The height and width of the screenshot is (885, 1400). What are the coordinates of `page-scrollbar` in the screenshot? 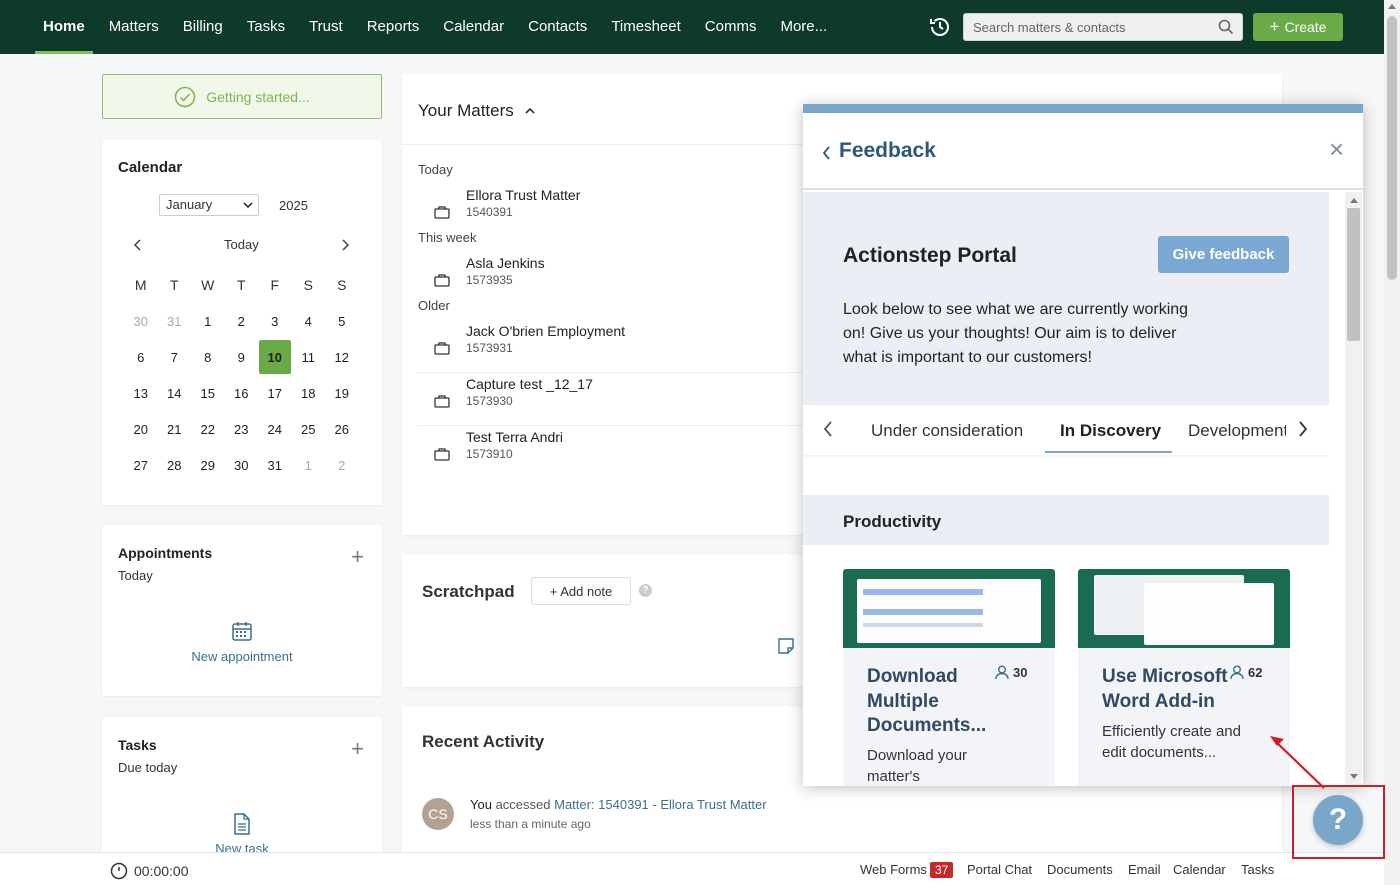 It's located at (1392, 442).